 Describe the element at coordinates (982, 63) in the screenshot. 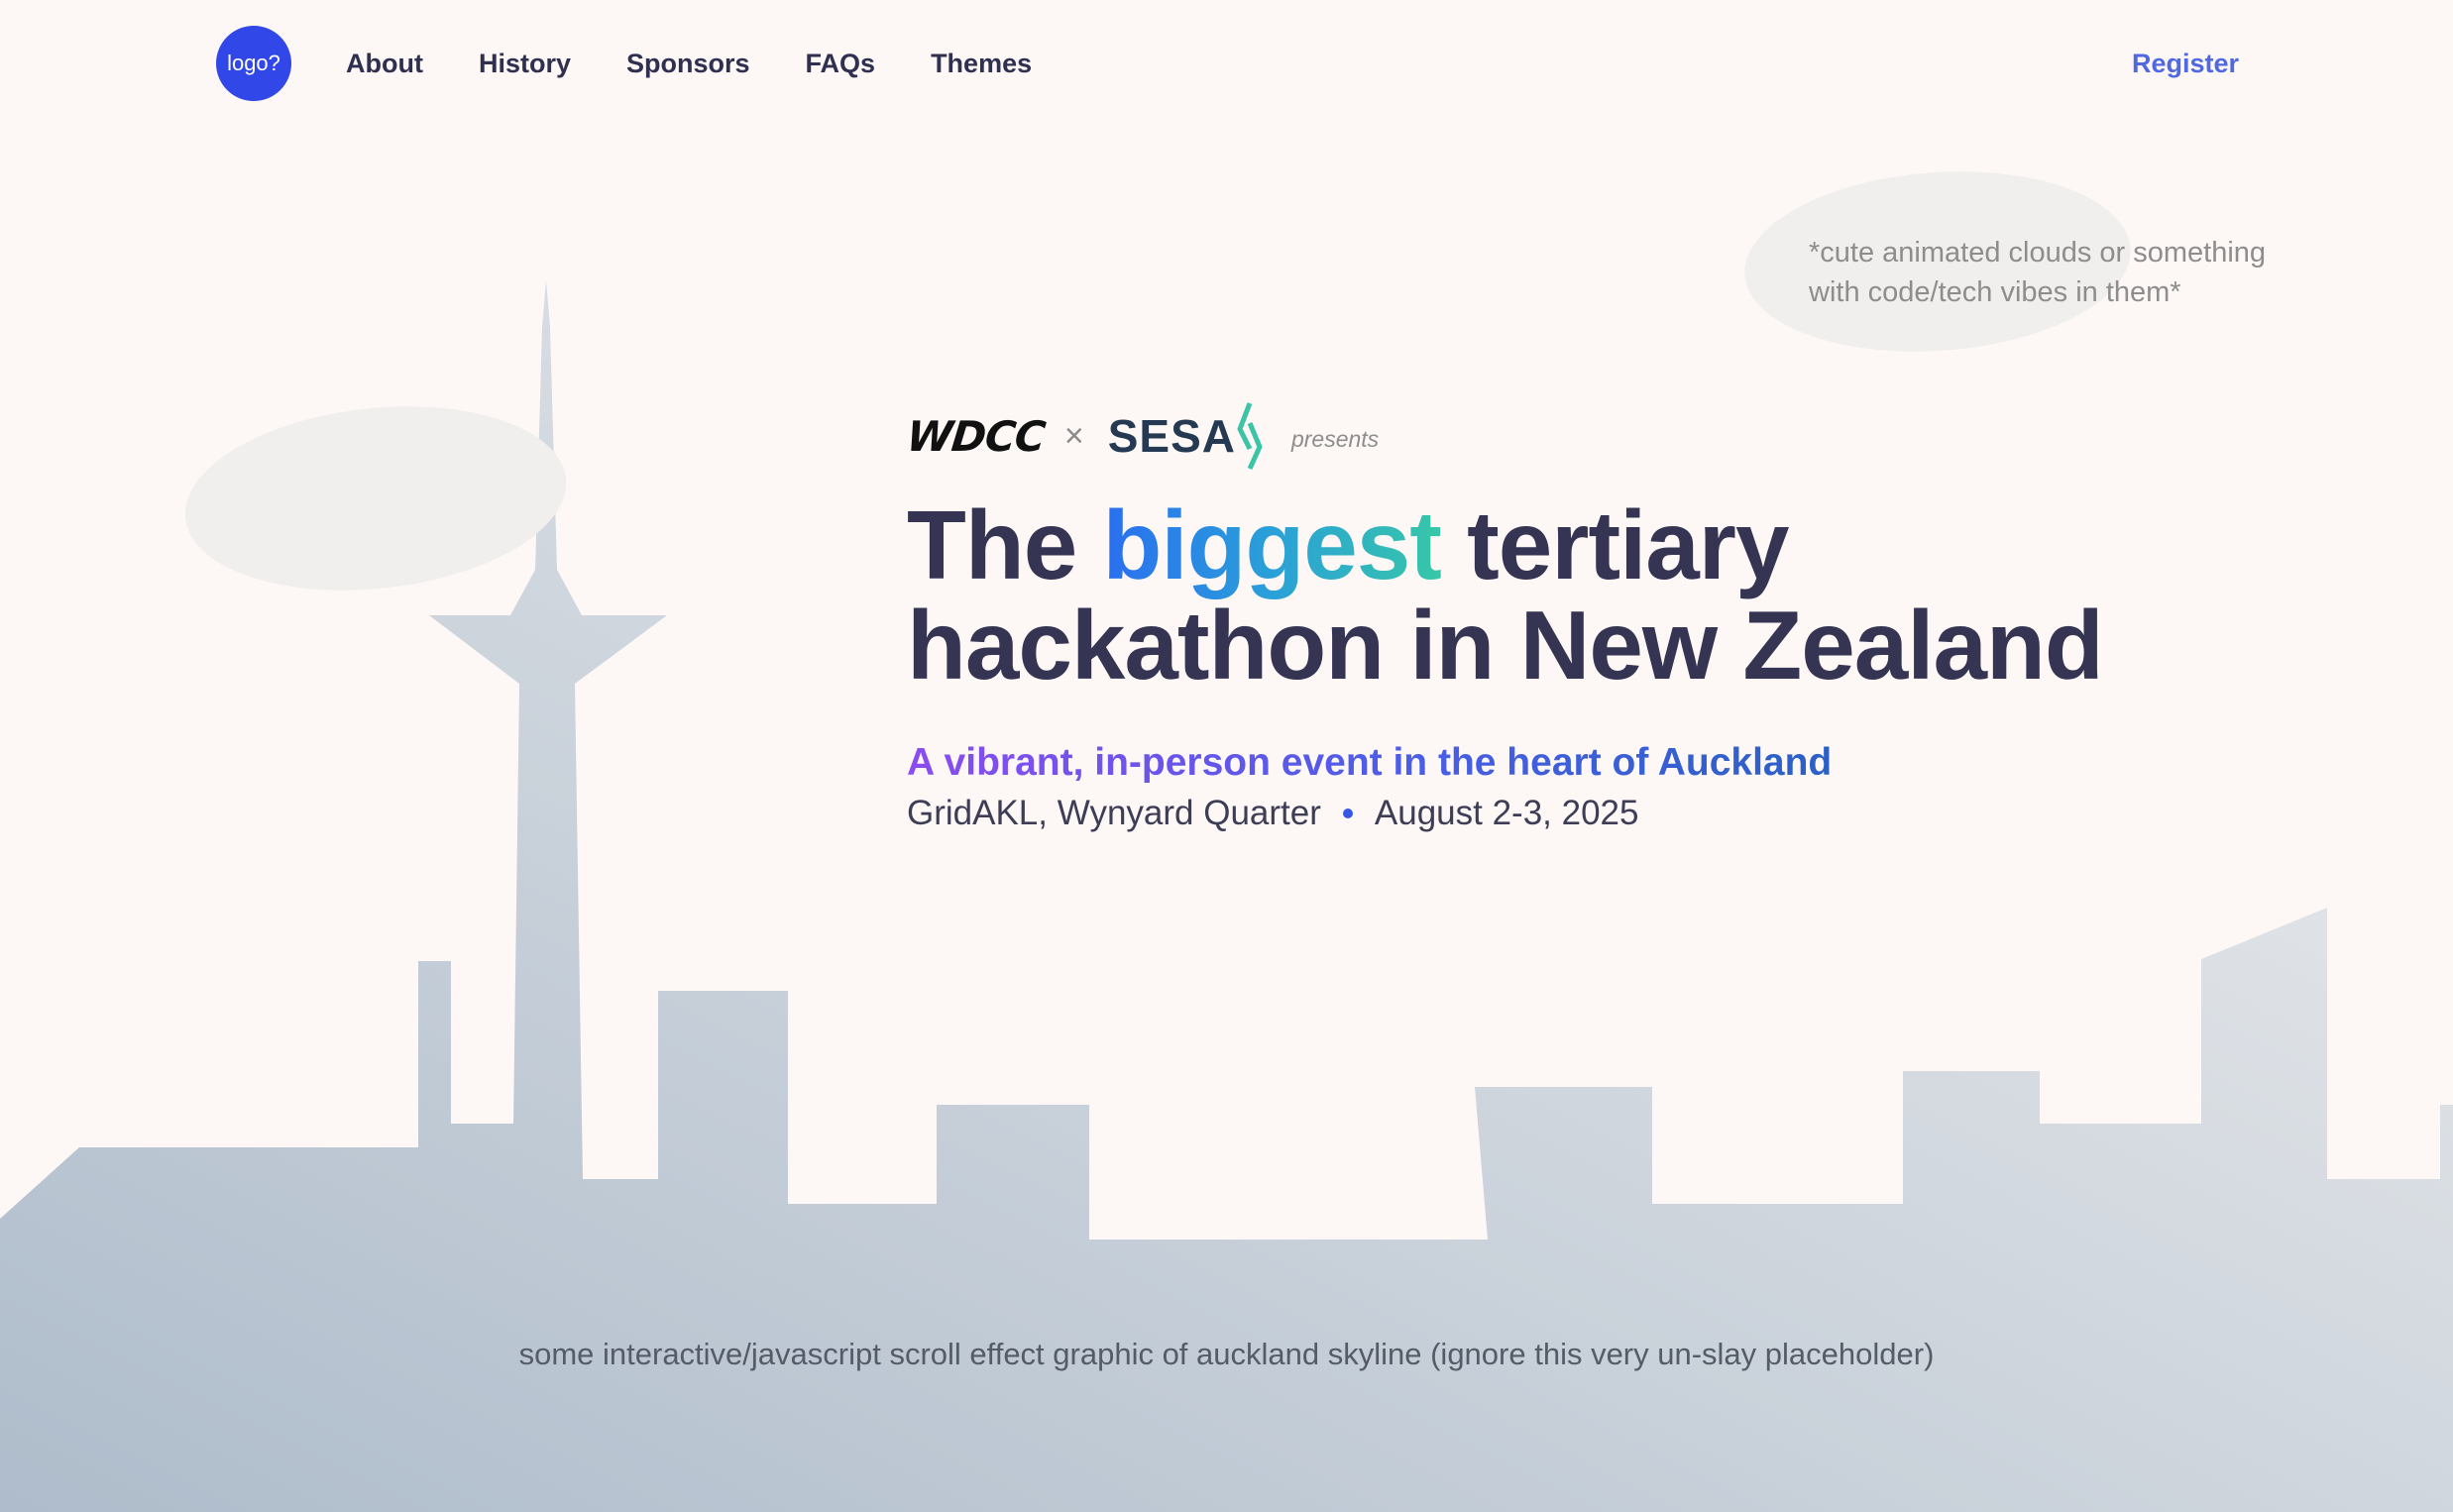

I see `nav-item-themes: Themes` at that location.